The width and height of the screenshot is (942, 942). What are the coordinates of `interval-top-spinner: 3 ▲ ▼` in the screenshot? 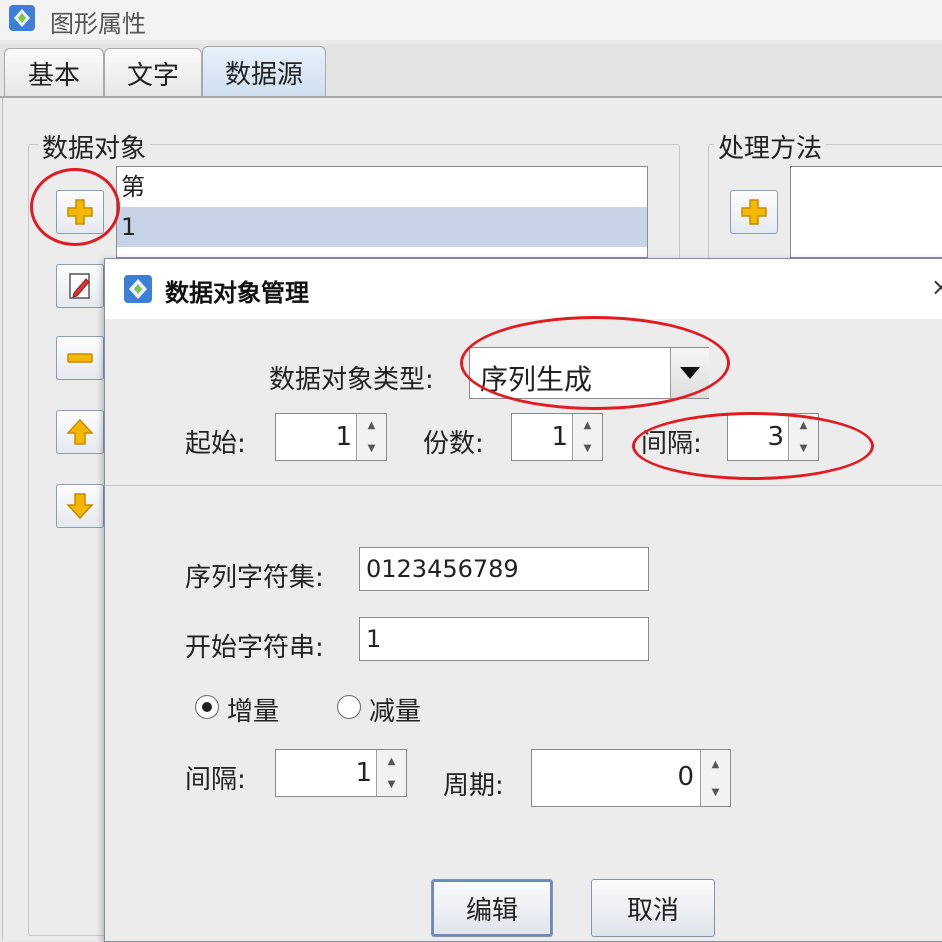 It's located at (773, 437).